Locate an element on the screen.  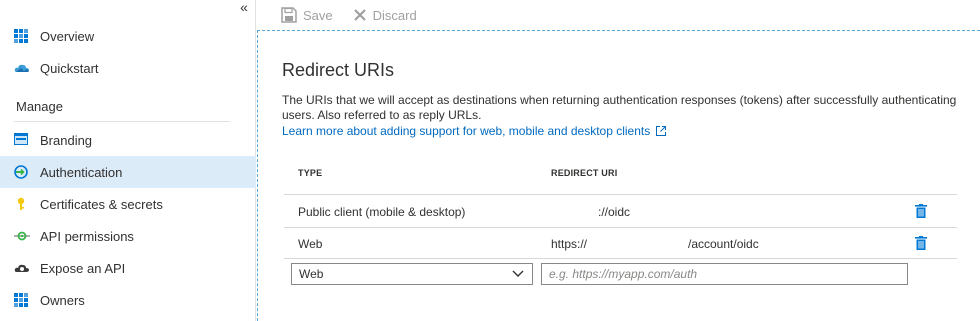
save-button: Save is located at coordinates (307, 15).